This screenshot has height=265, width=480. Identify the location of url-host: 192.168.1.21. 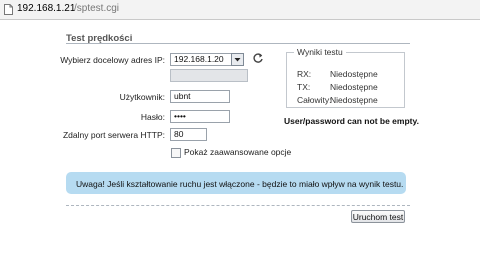
(46, 8).